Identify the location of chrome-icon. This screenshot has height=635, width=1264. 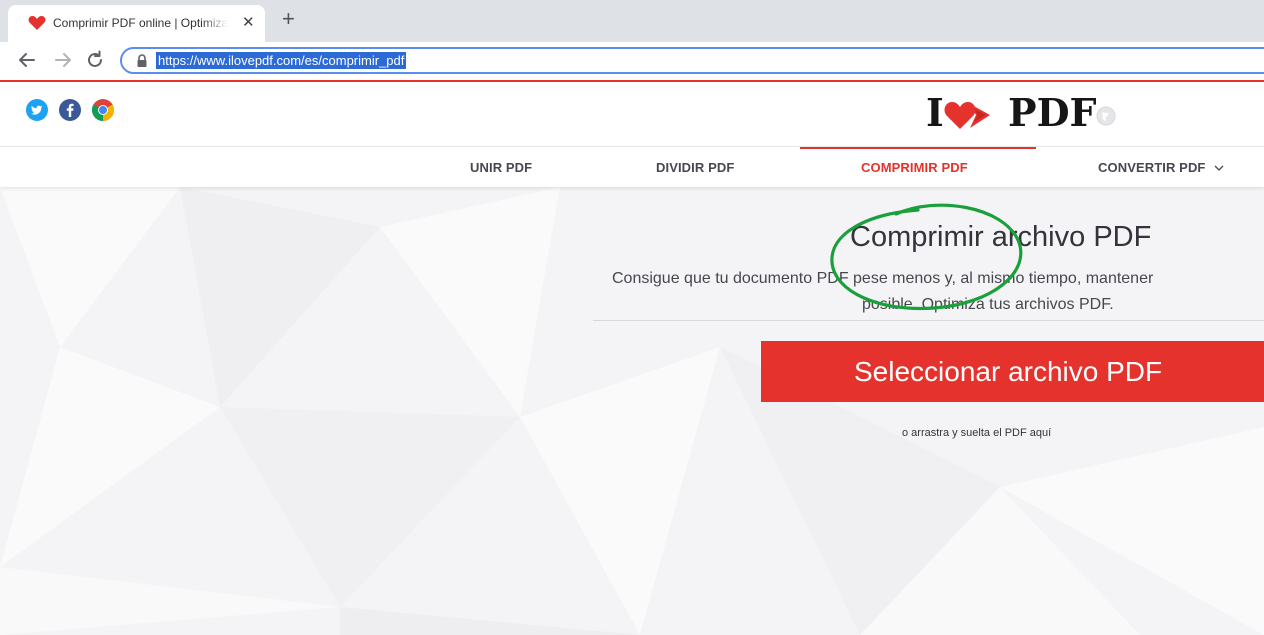
(103, 110).